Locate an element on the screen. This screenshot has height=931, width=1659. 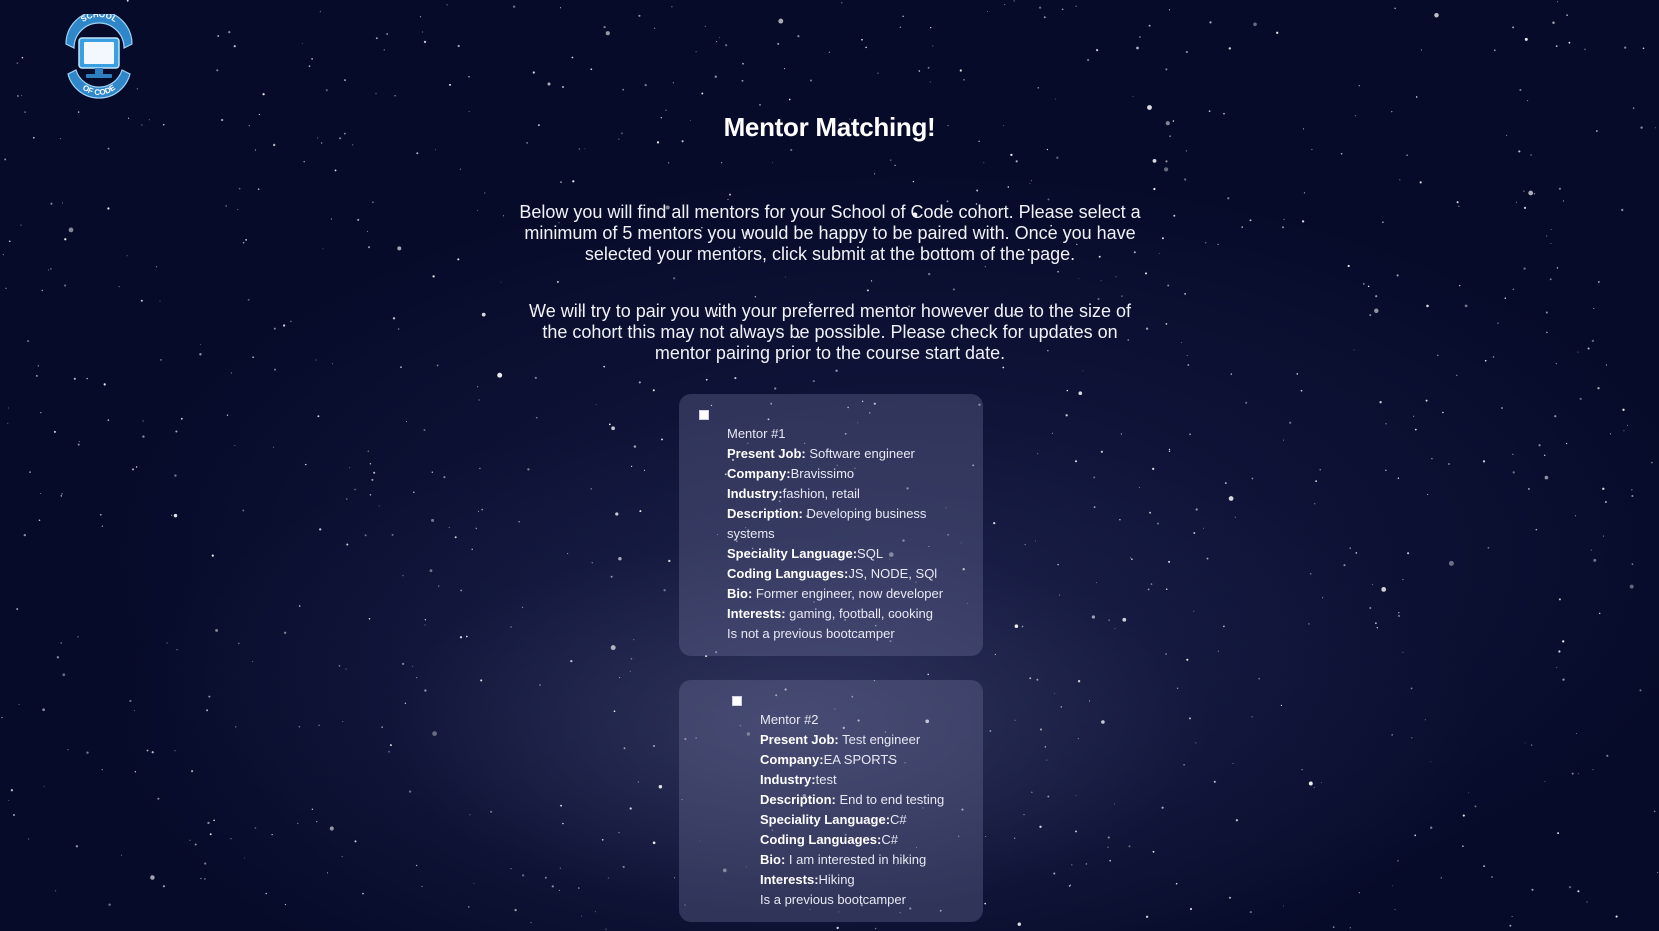
computer-monitor-icon is located at coordinates (99, 57).